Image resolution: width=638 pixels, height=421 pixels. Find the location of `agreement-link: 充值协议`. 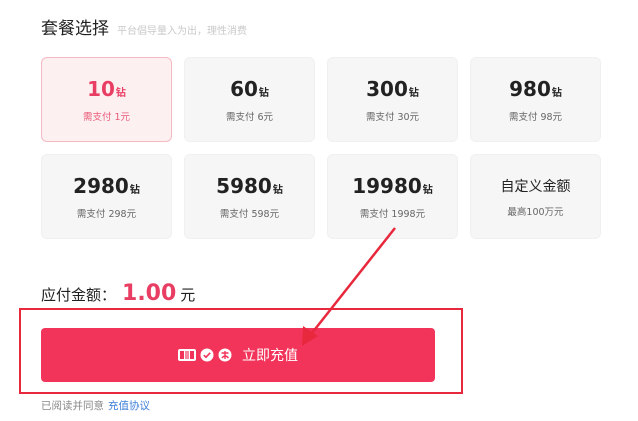

agreement-link: 充值协议 is located at coordinates (129, 405).